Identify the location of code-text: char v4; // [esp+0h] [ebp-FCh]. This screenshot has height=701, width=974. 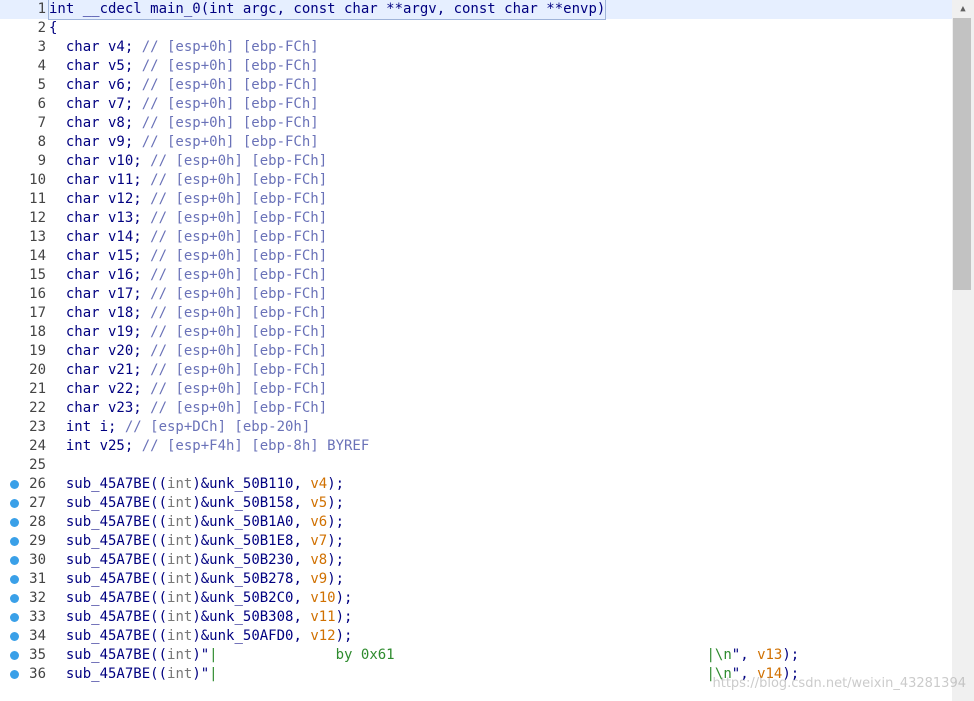
(184, 47).